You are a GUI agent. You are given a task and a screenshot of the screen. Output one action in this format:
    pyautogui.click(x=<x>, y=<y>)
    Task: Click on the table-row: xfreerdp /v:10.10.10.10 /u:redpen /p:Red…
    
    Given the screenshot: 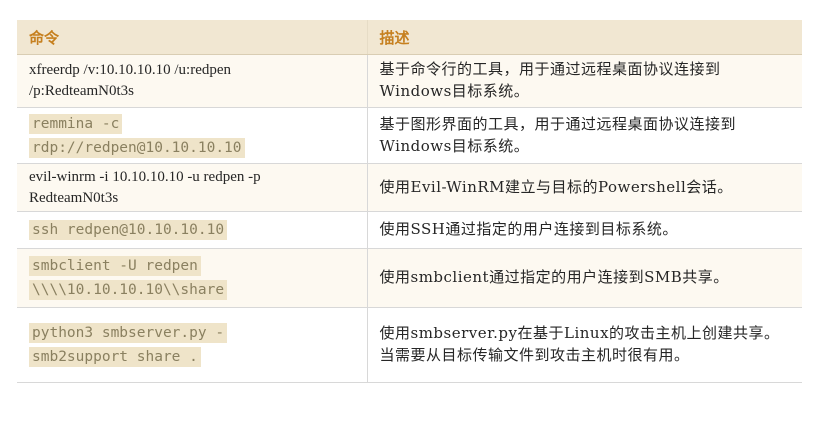 What is the action you would take?
    pyautogui.click(x=409, y=81)
    